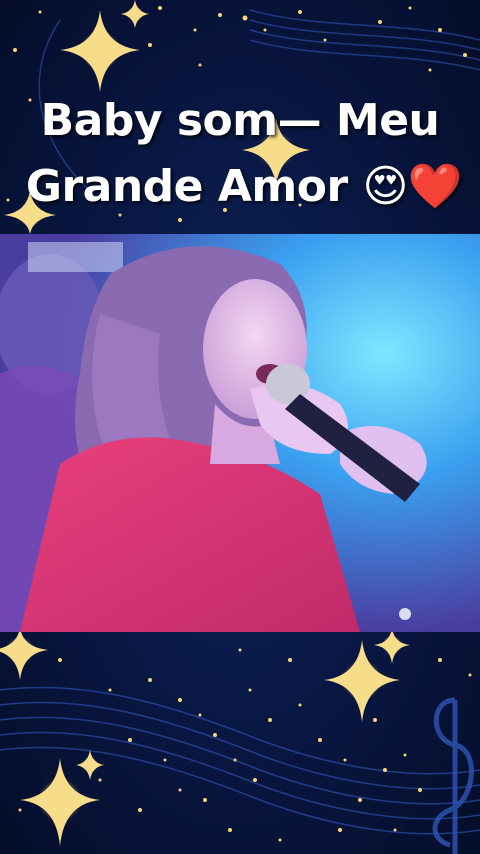  I want to click on title-line-2: Grande Amor 😍❤️, so click(244, 186).